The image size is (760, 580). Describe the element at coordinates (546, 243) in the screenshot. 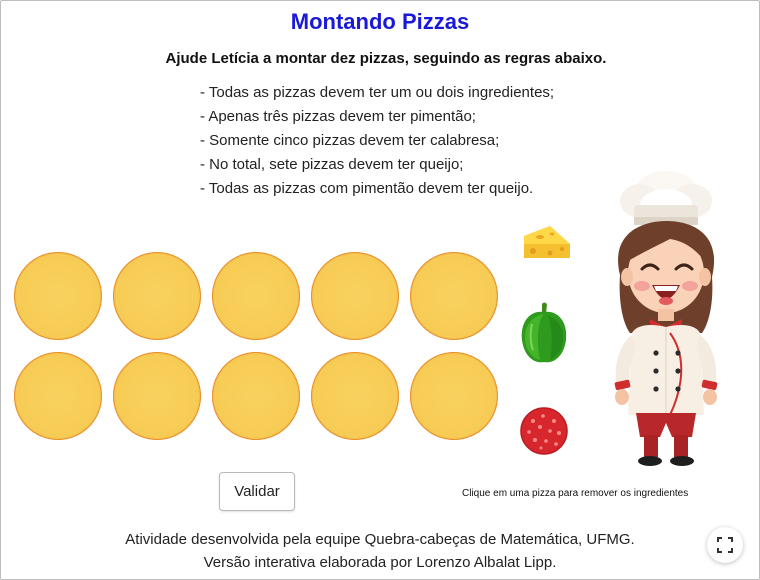

I see `cheese-icon` at that location.